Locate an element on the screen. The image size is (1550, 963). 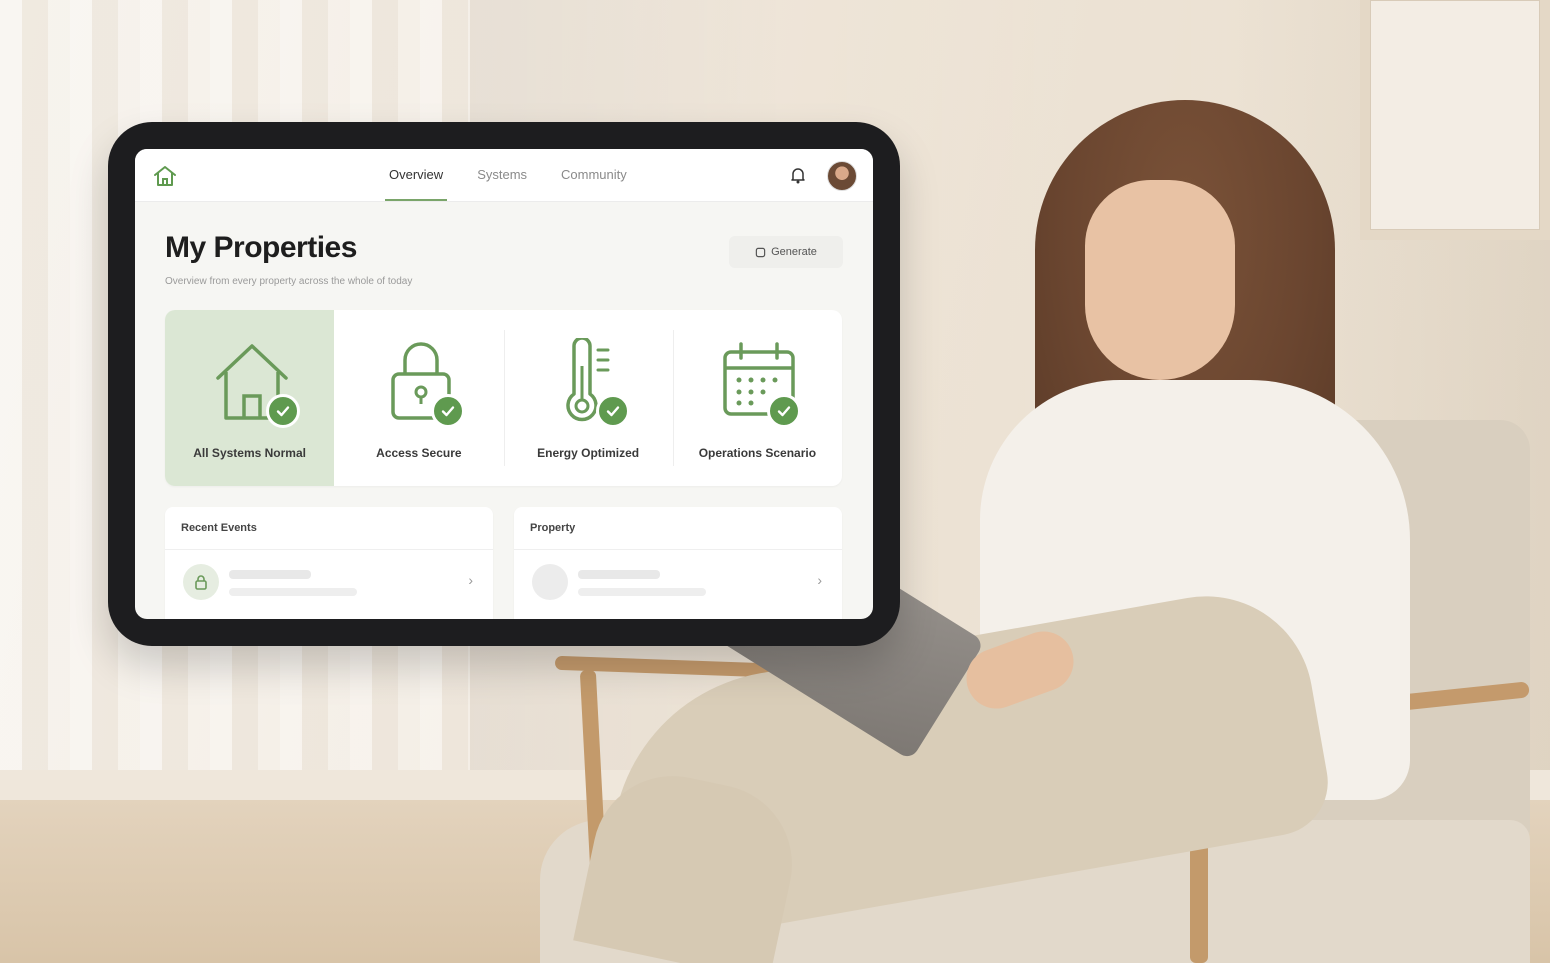
property-title: Property is located at coordinates (678, 528).